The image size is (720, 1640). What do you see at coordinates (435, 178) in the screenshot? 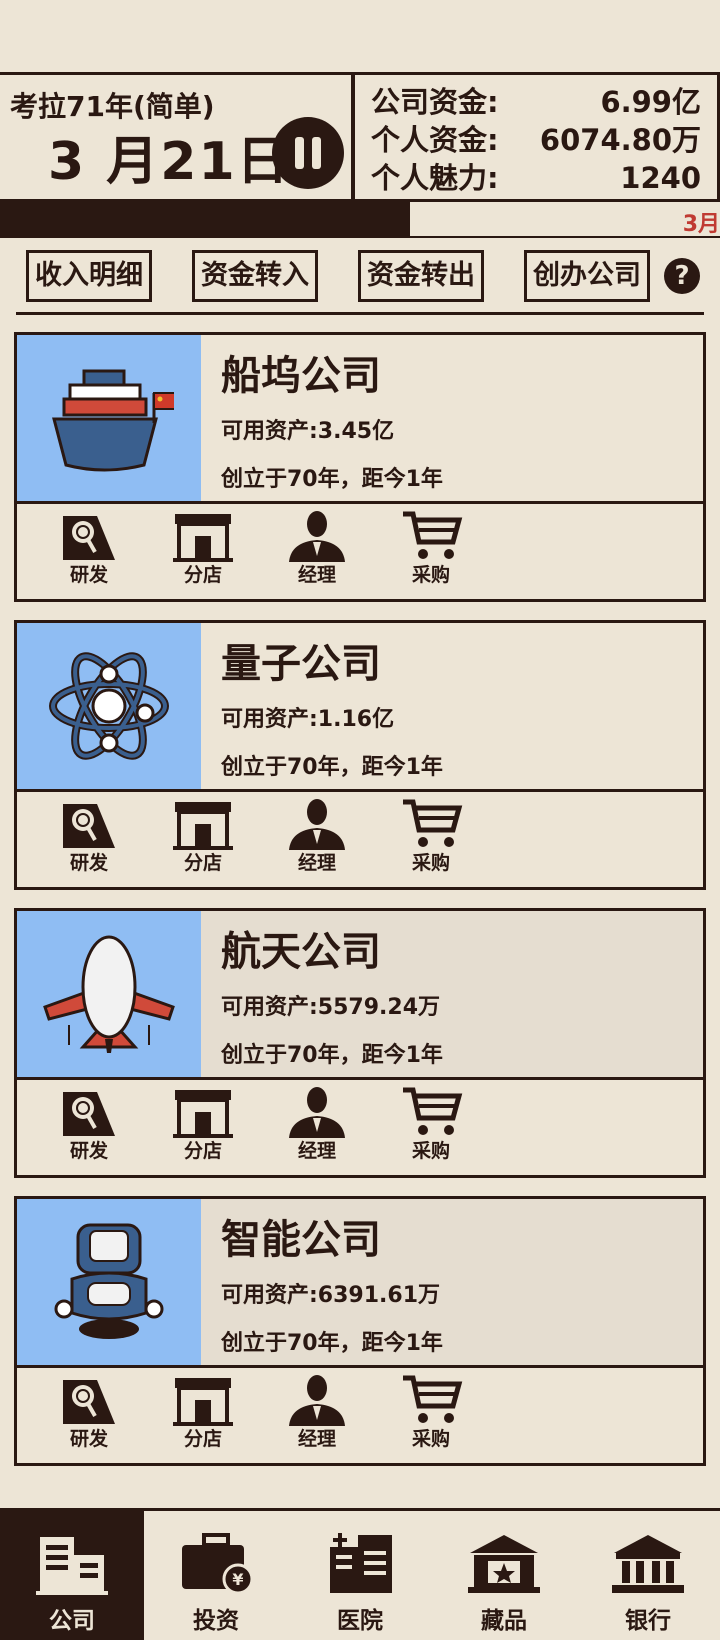
I see `fund-label: 个人魅力:` at bounding box center [435, 178].